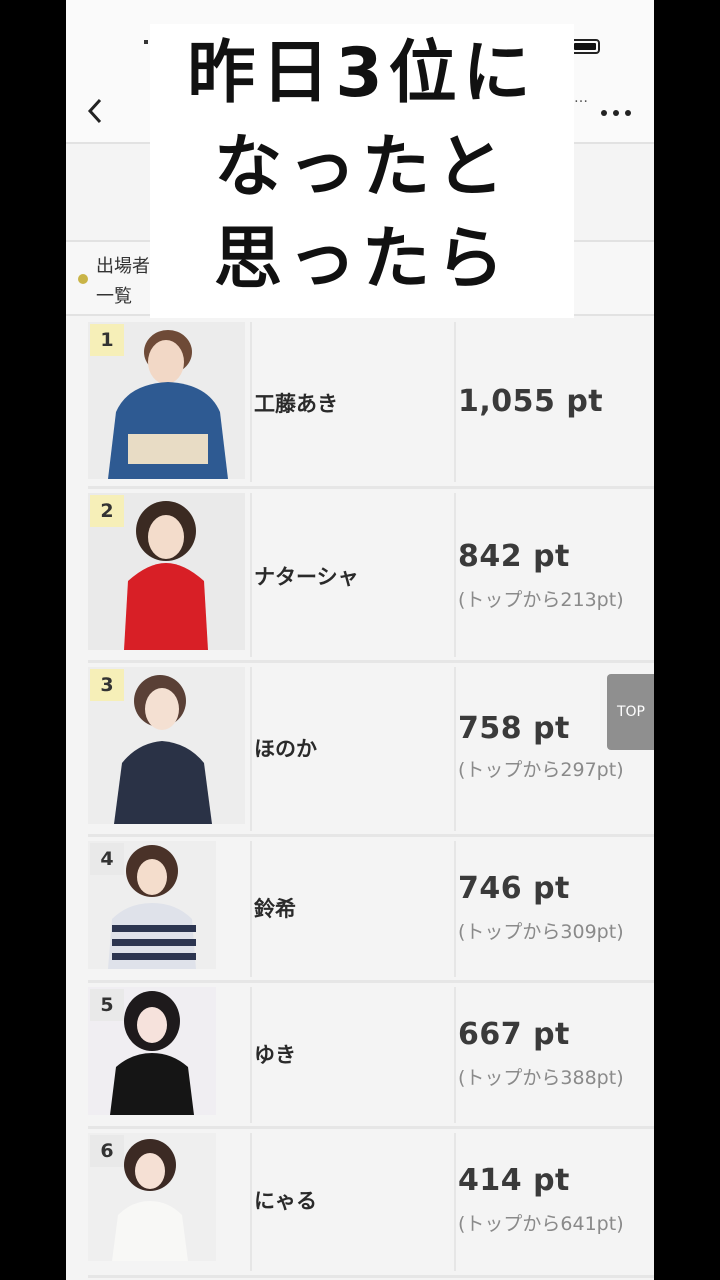 The height and width of the screenshot is (1280, 720). Describe the element at coordinates (371, 403) in the screenshot. I see `ranking-row: 1 工藤あき 1,055 pt` at that location.